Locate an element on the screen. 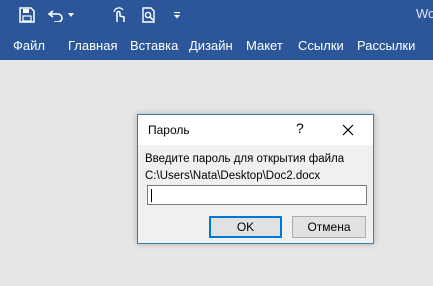  tab-file: Файл is located at coordinates (29, 45).